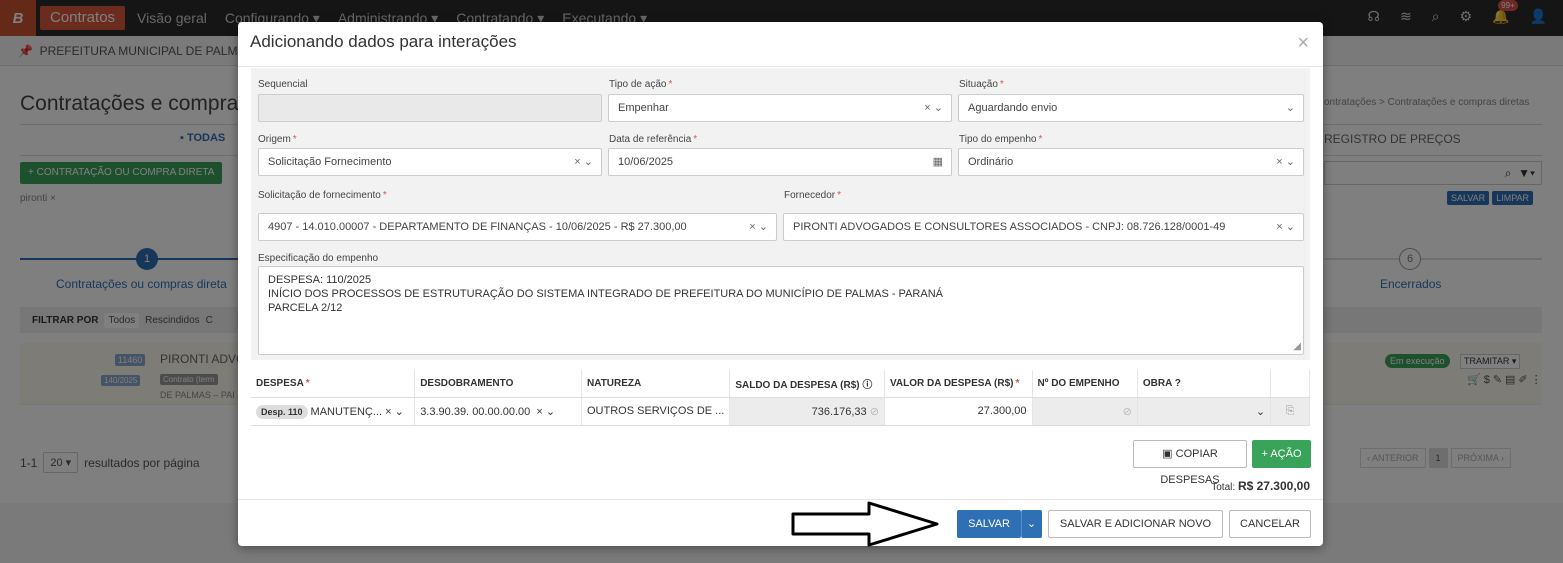 This screenshot has width=1563, height=563. Describe the element at coordinates (1085, 384) in the screenshot. I see `col-empenho: Nº DO EMPENHO` at that location.